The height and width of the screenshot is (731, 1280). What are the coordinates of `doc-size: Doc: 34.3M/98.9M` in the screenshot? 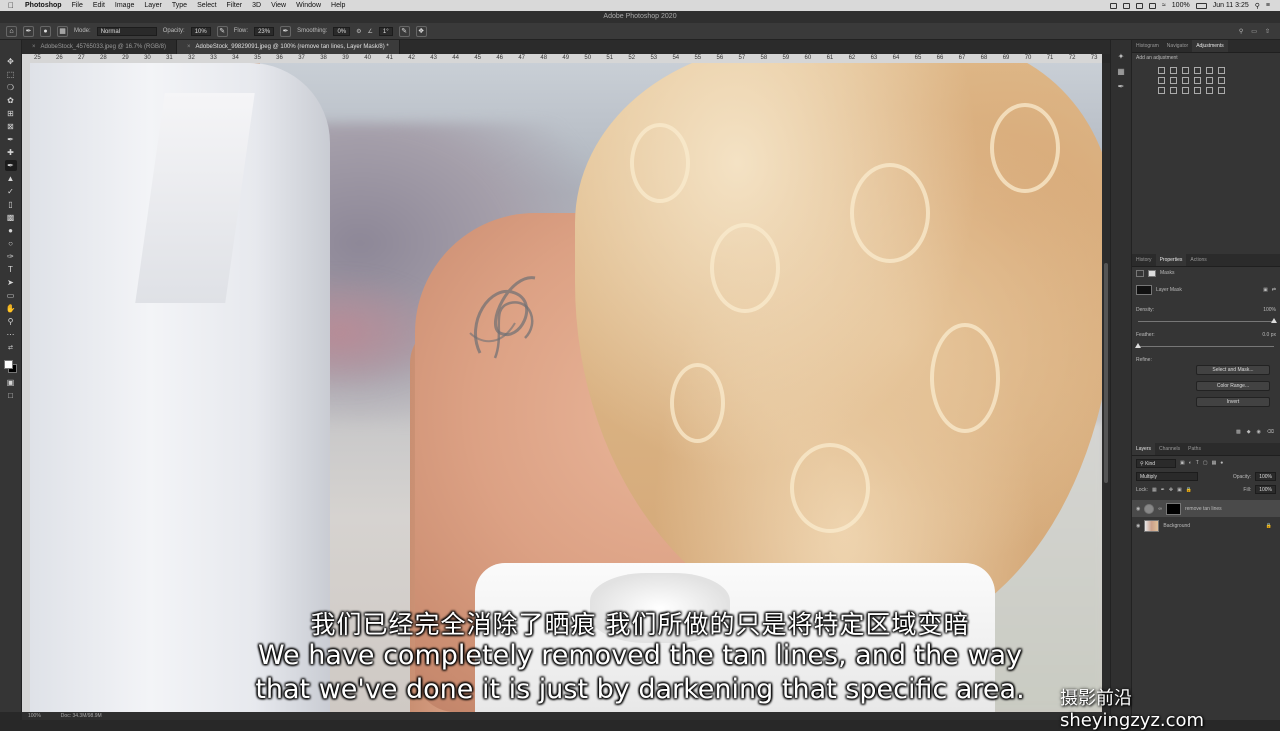 It's located at (81, 716).